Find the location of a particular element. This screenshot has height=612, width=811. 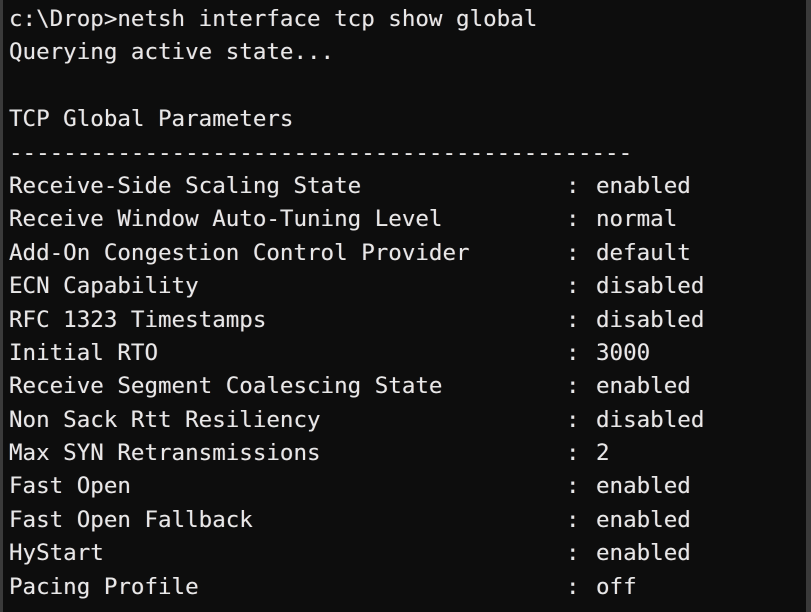

parameter-name: Pacing Profile is located at coordinates (104, 586).